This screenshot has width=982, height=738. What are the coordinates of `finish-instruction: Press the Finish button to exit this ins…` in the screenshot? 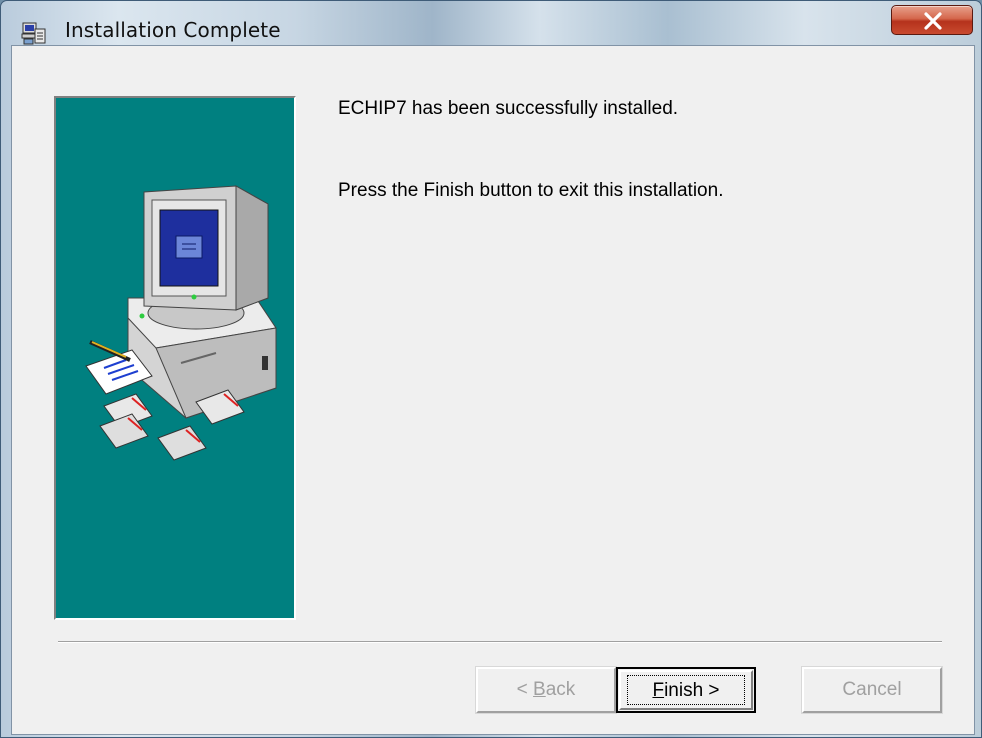 It's located at (531, 190).